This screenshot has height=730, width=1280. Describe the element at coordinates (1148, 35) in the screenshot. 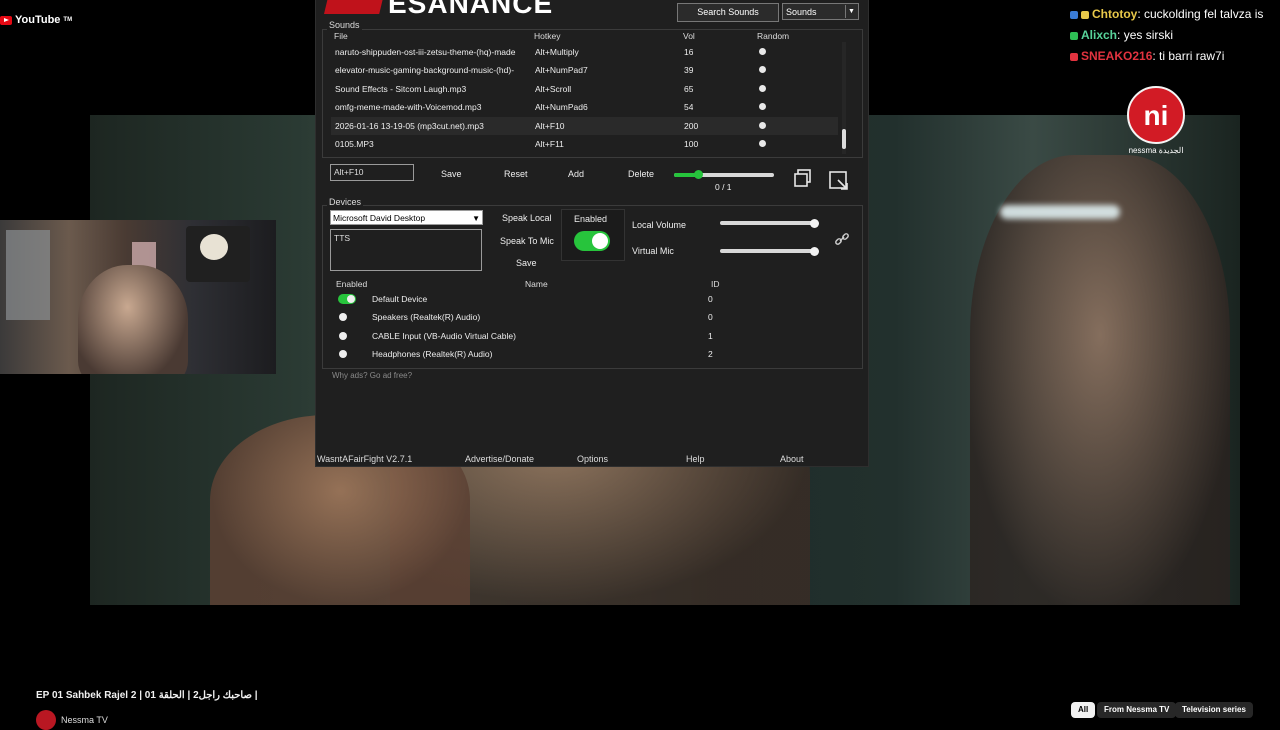

I see `chat-message: yes sirski` at that location.